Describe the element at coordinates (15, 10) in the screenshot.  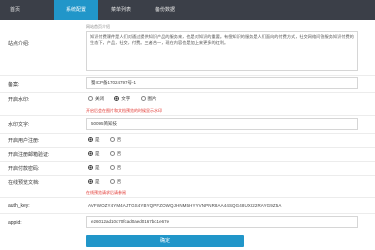
I see `tab-home: 首页` at that location.